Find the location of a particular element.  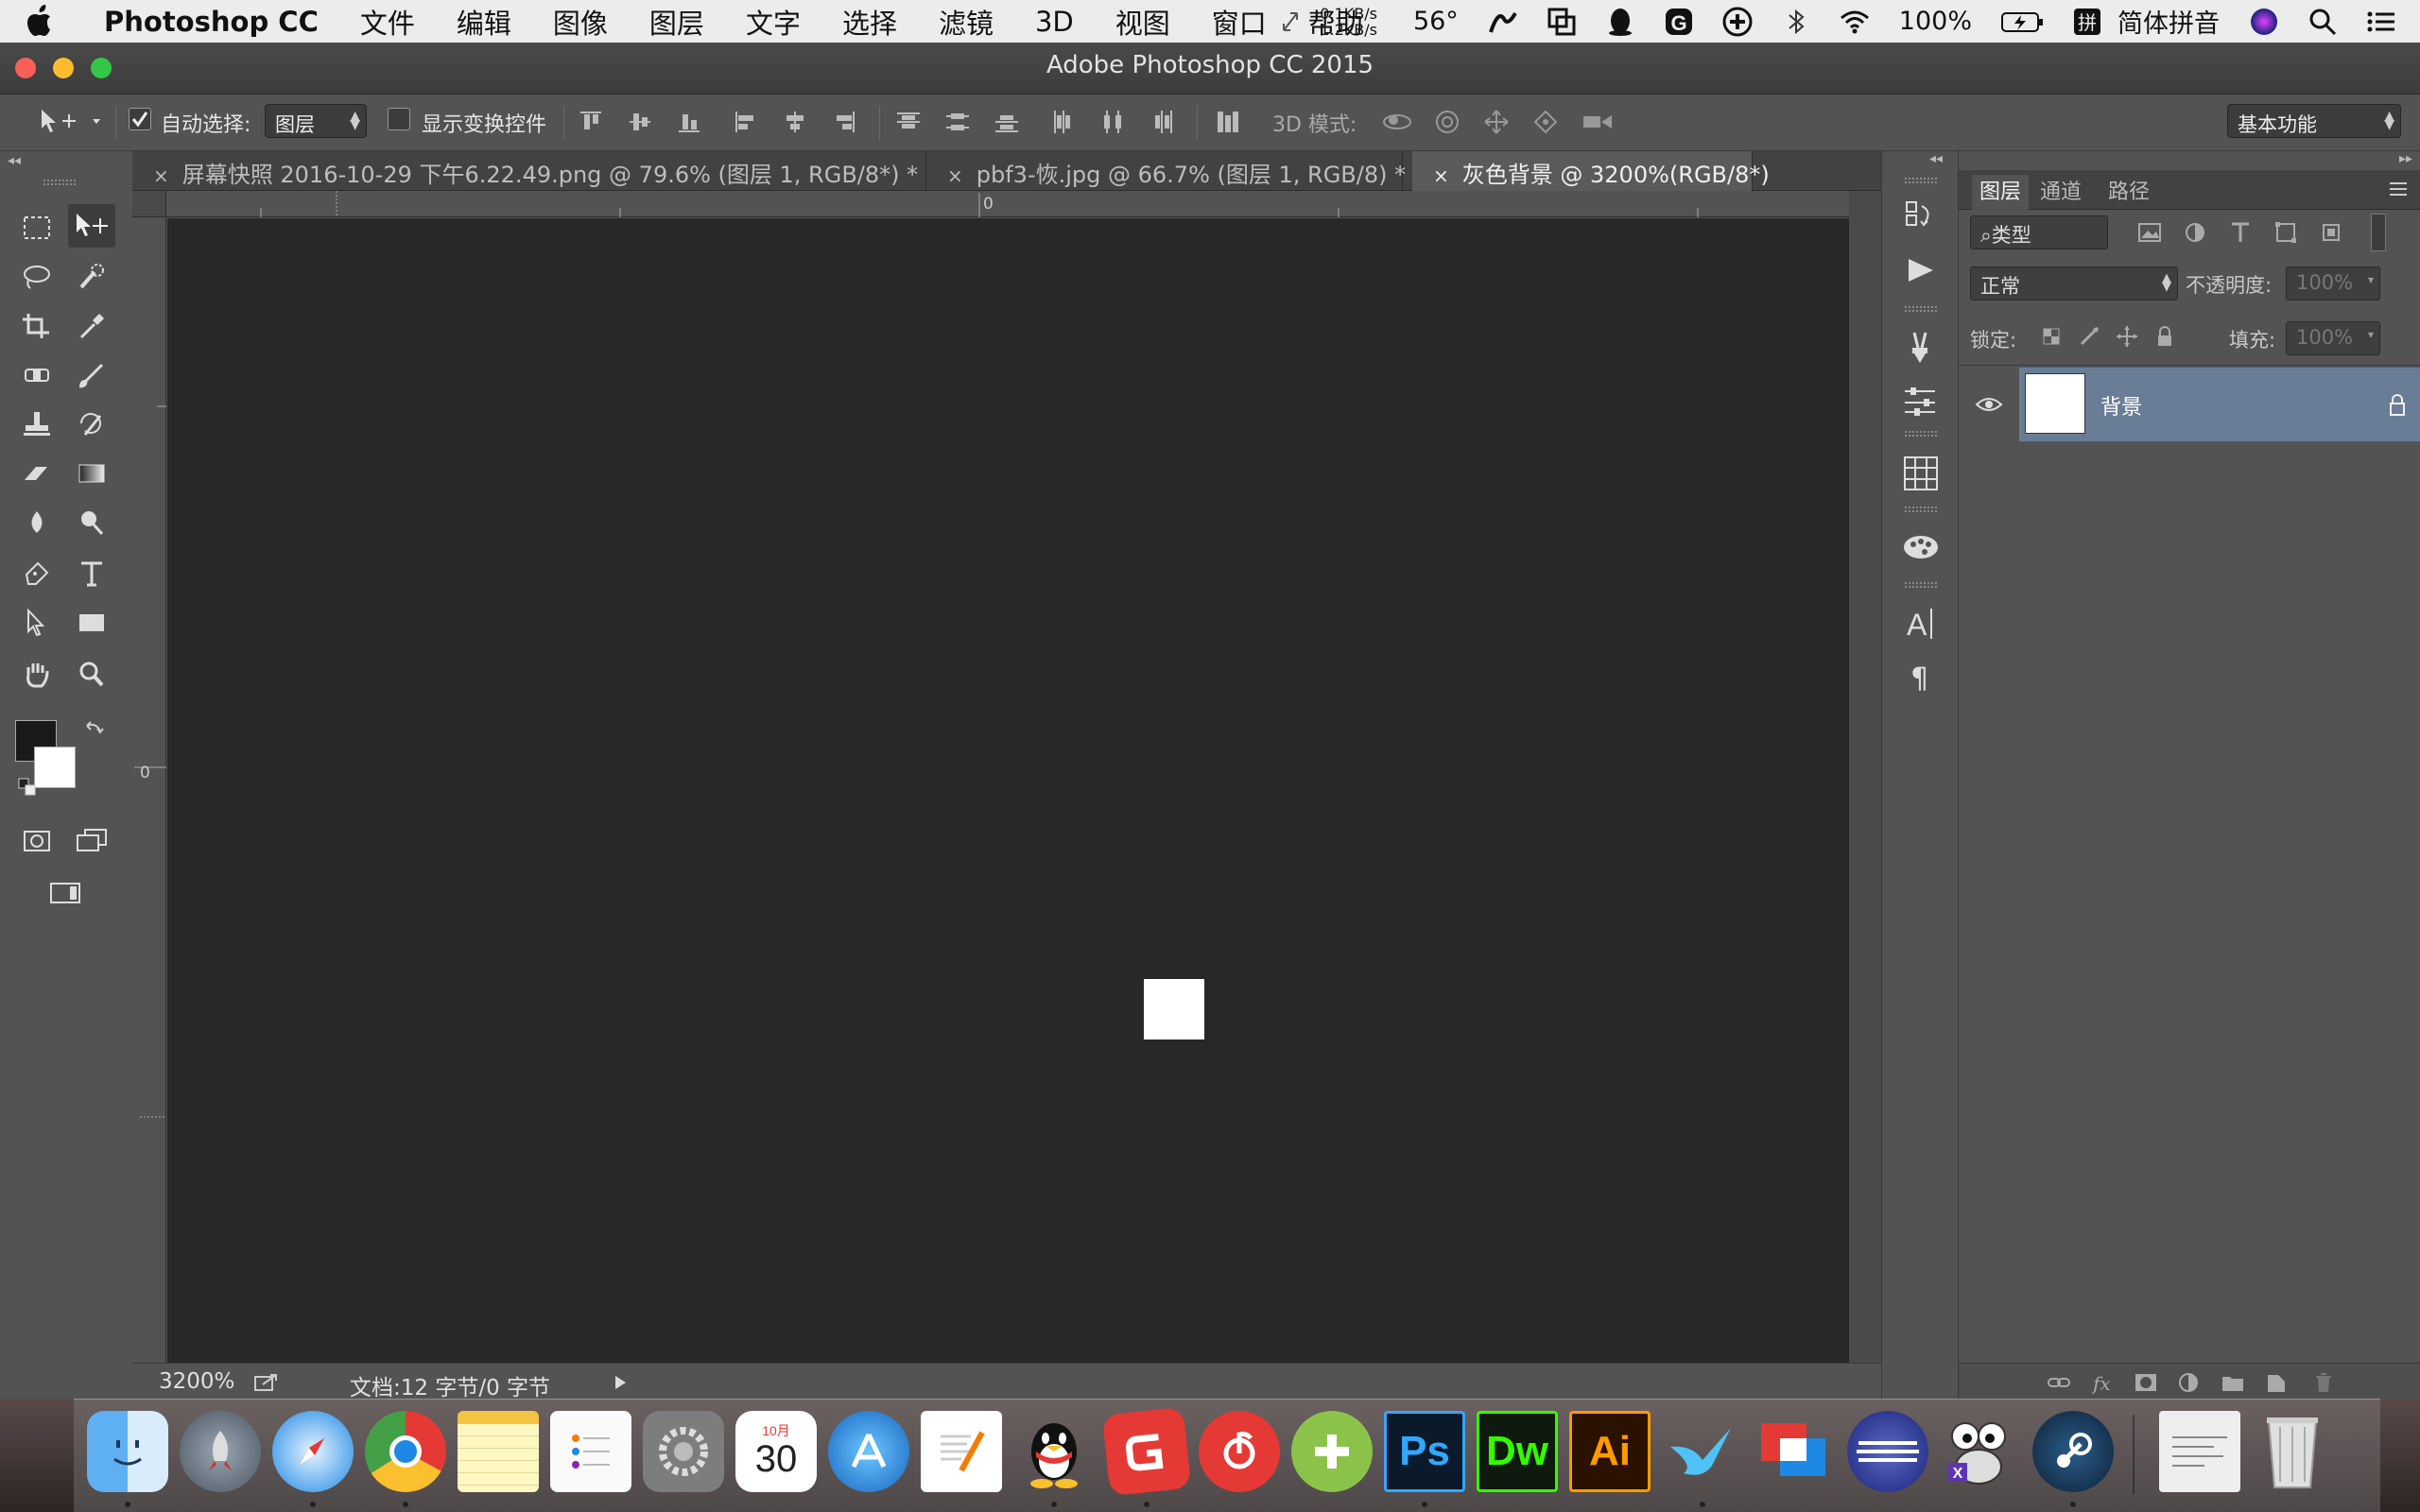

align-left-edges-icon is located at coordinates (746, 122).